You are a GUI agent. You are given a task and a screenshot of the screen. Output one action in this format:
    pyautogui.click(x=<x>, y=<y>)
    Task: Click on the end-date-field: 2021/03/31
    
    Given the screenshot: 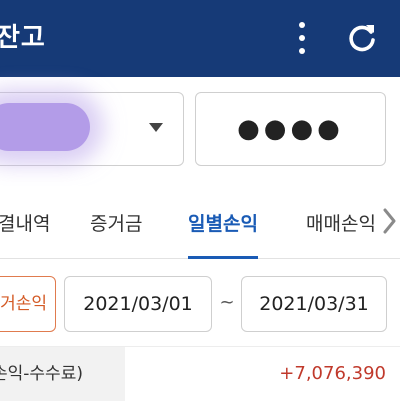 What is the action you would take?
    pyautogui.click(x=314, y=304)
    